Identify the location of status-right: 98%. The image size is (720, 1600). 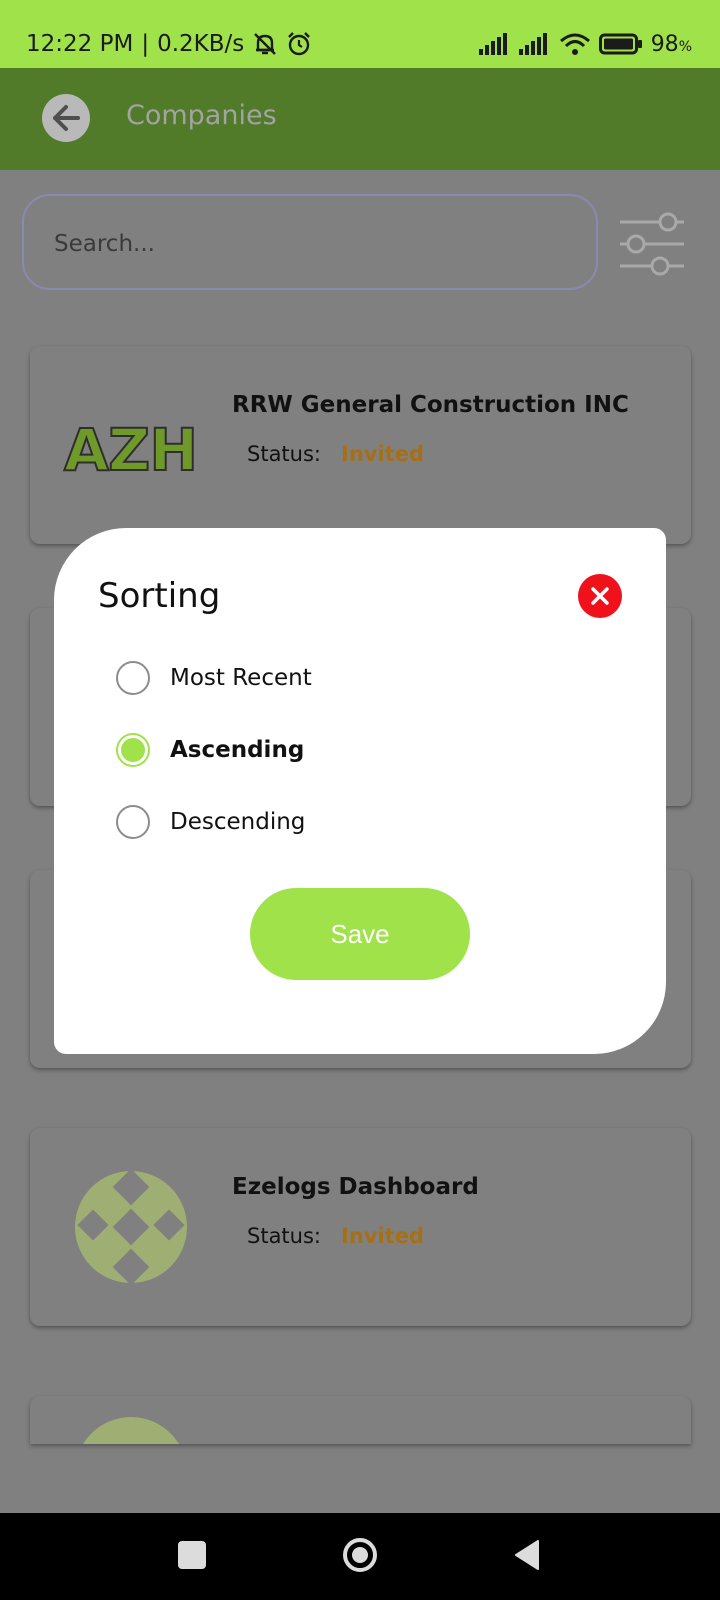
(585, 44).